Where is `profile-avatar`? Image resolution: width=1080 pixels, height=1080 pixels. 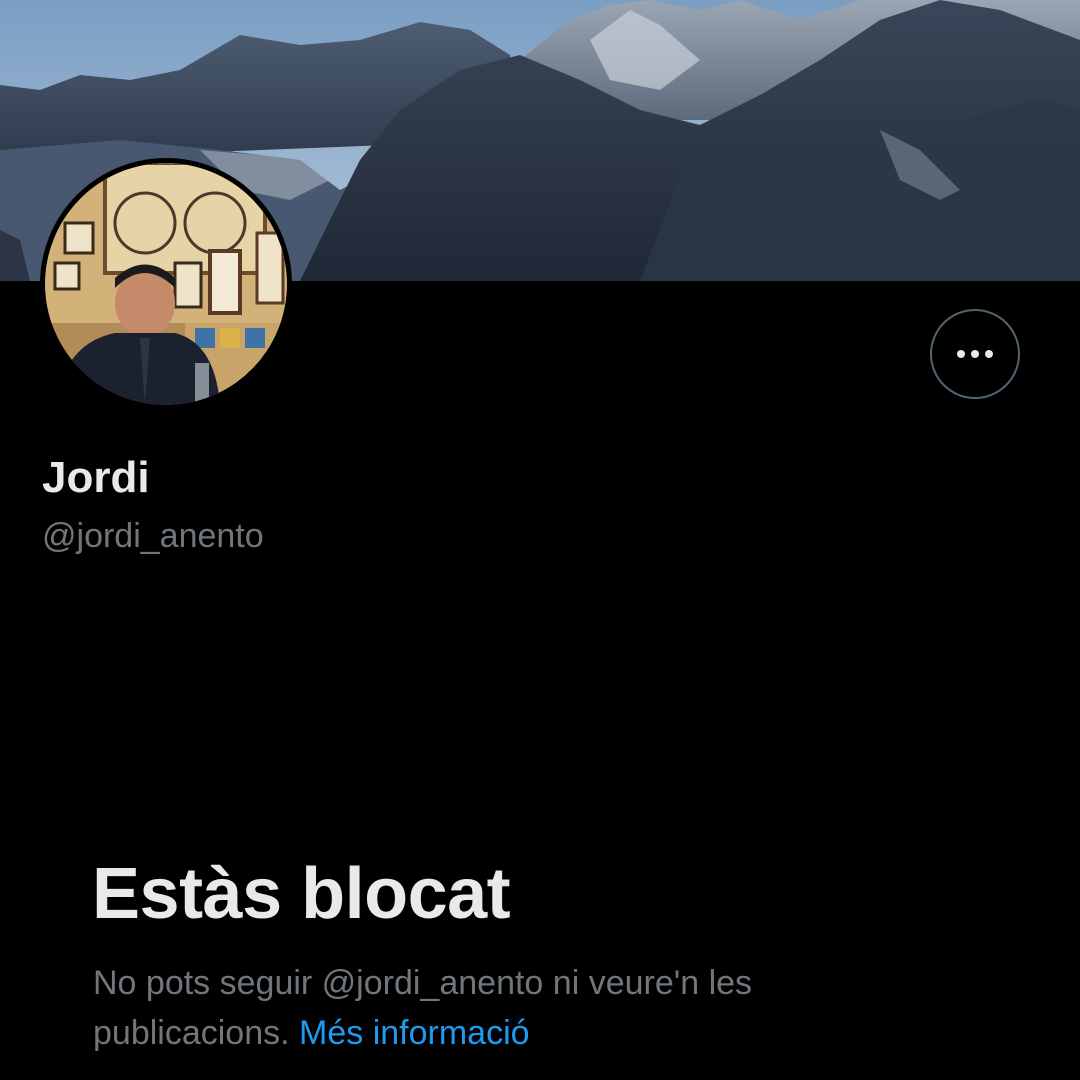
profile-avatar is located at coordinates (166, 284).